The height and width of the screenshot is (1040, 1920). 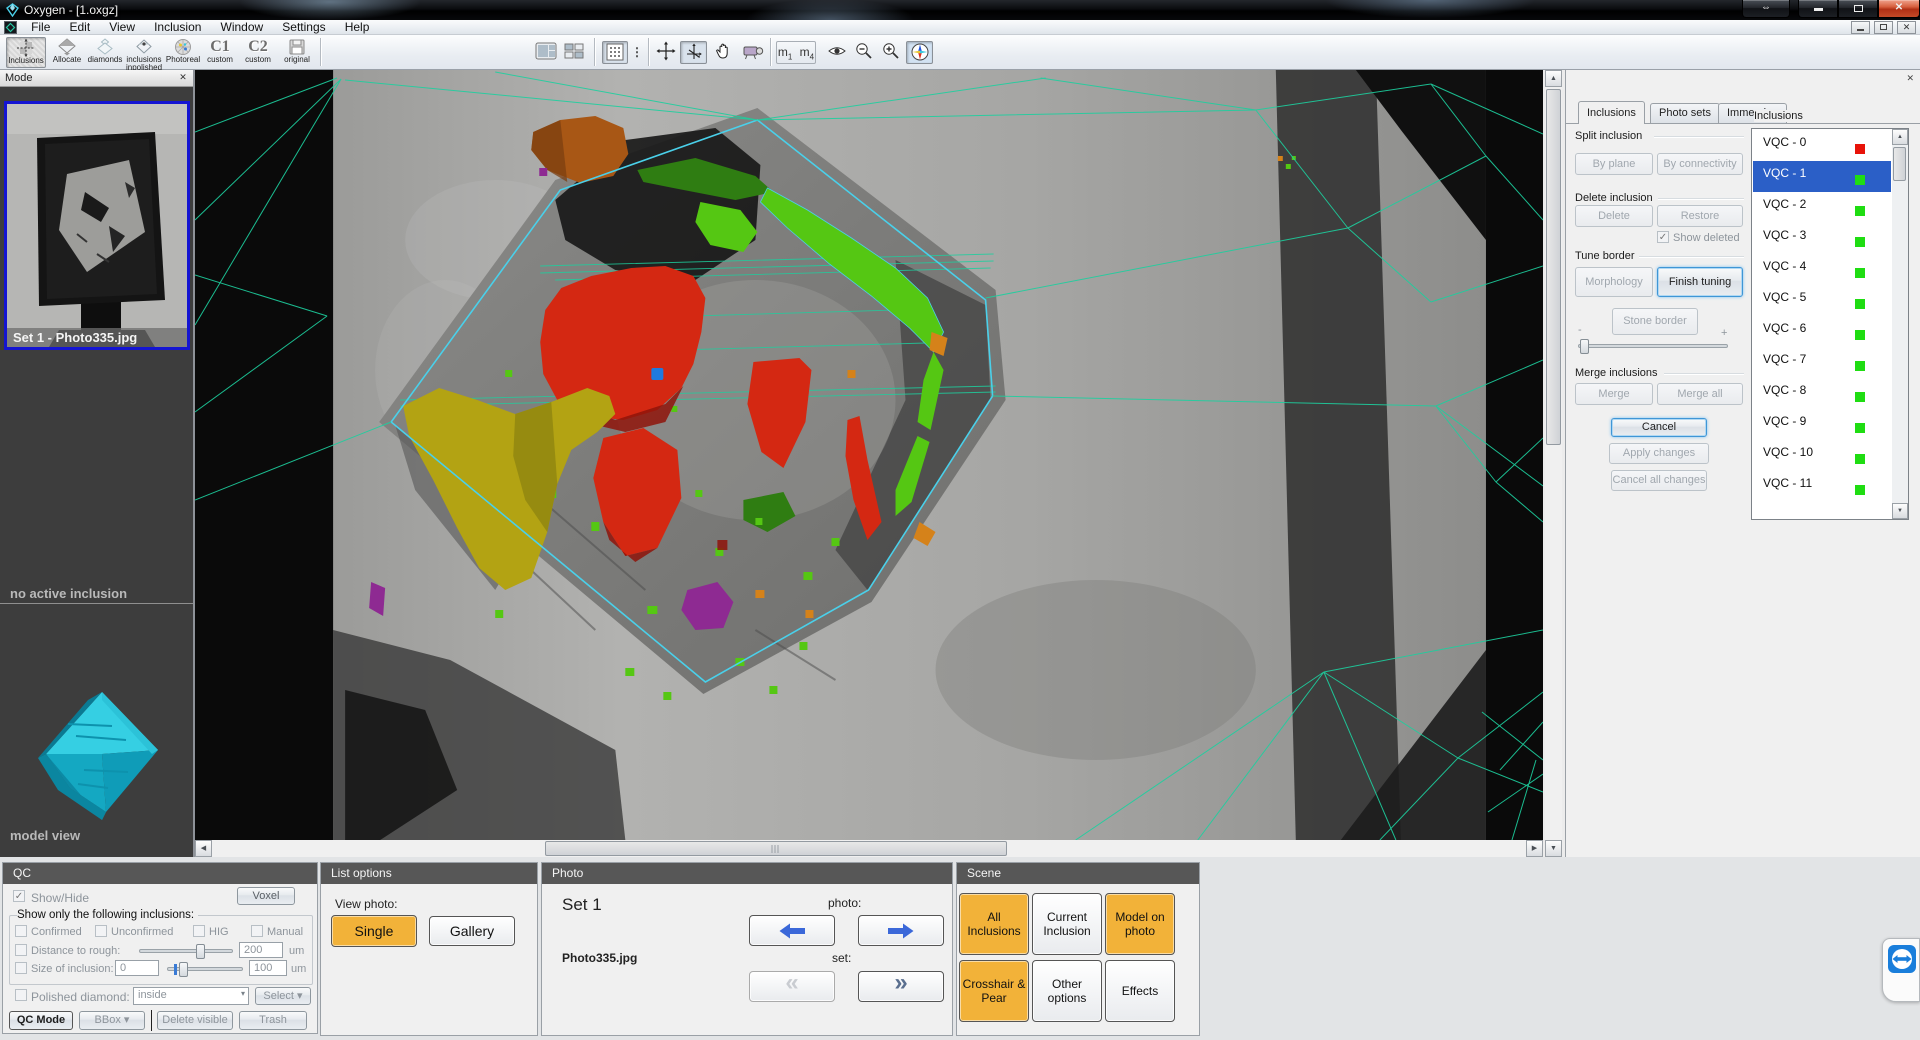 I want to click on menu-view: View, so click(x=122, y=27).